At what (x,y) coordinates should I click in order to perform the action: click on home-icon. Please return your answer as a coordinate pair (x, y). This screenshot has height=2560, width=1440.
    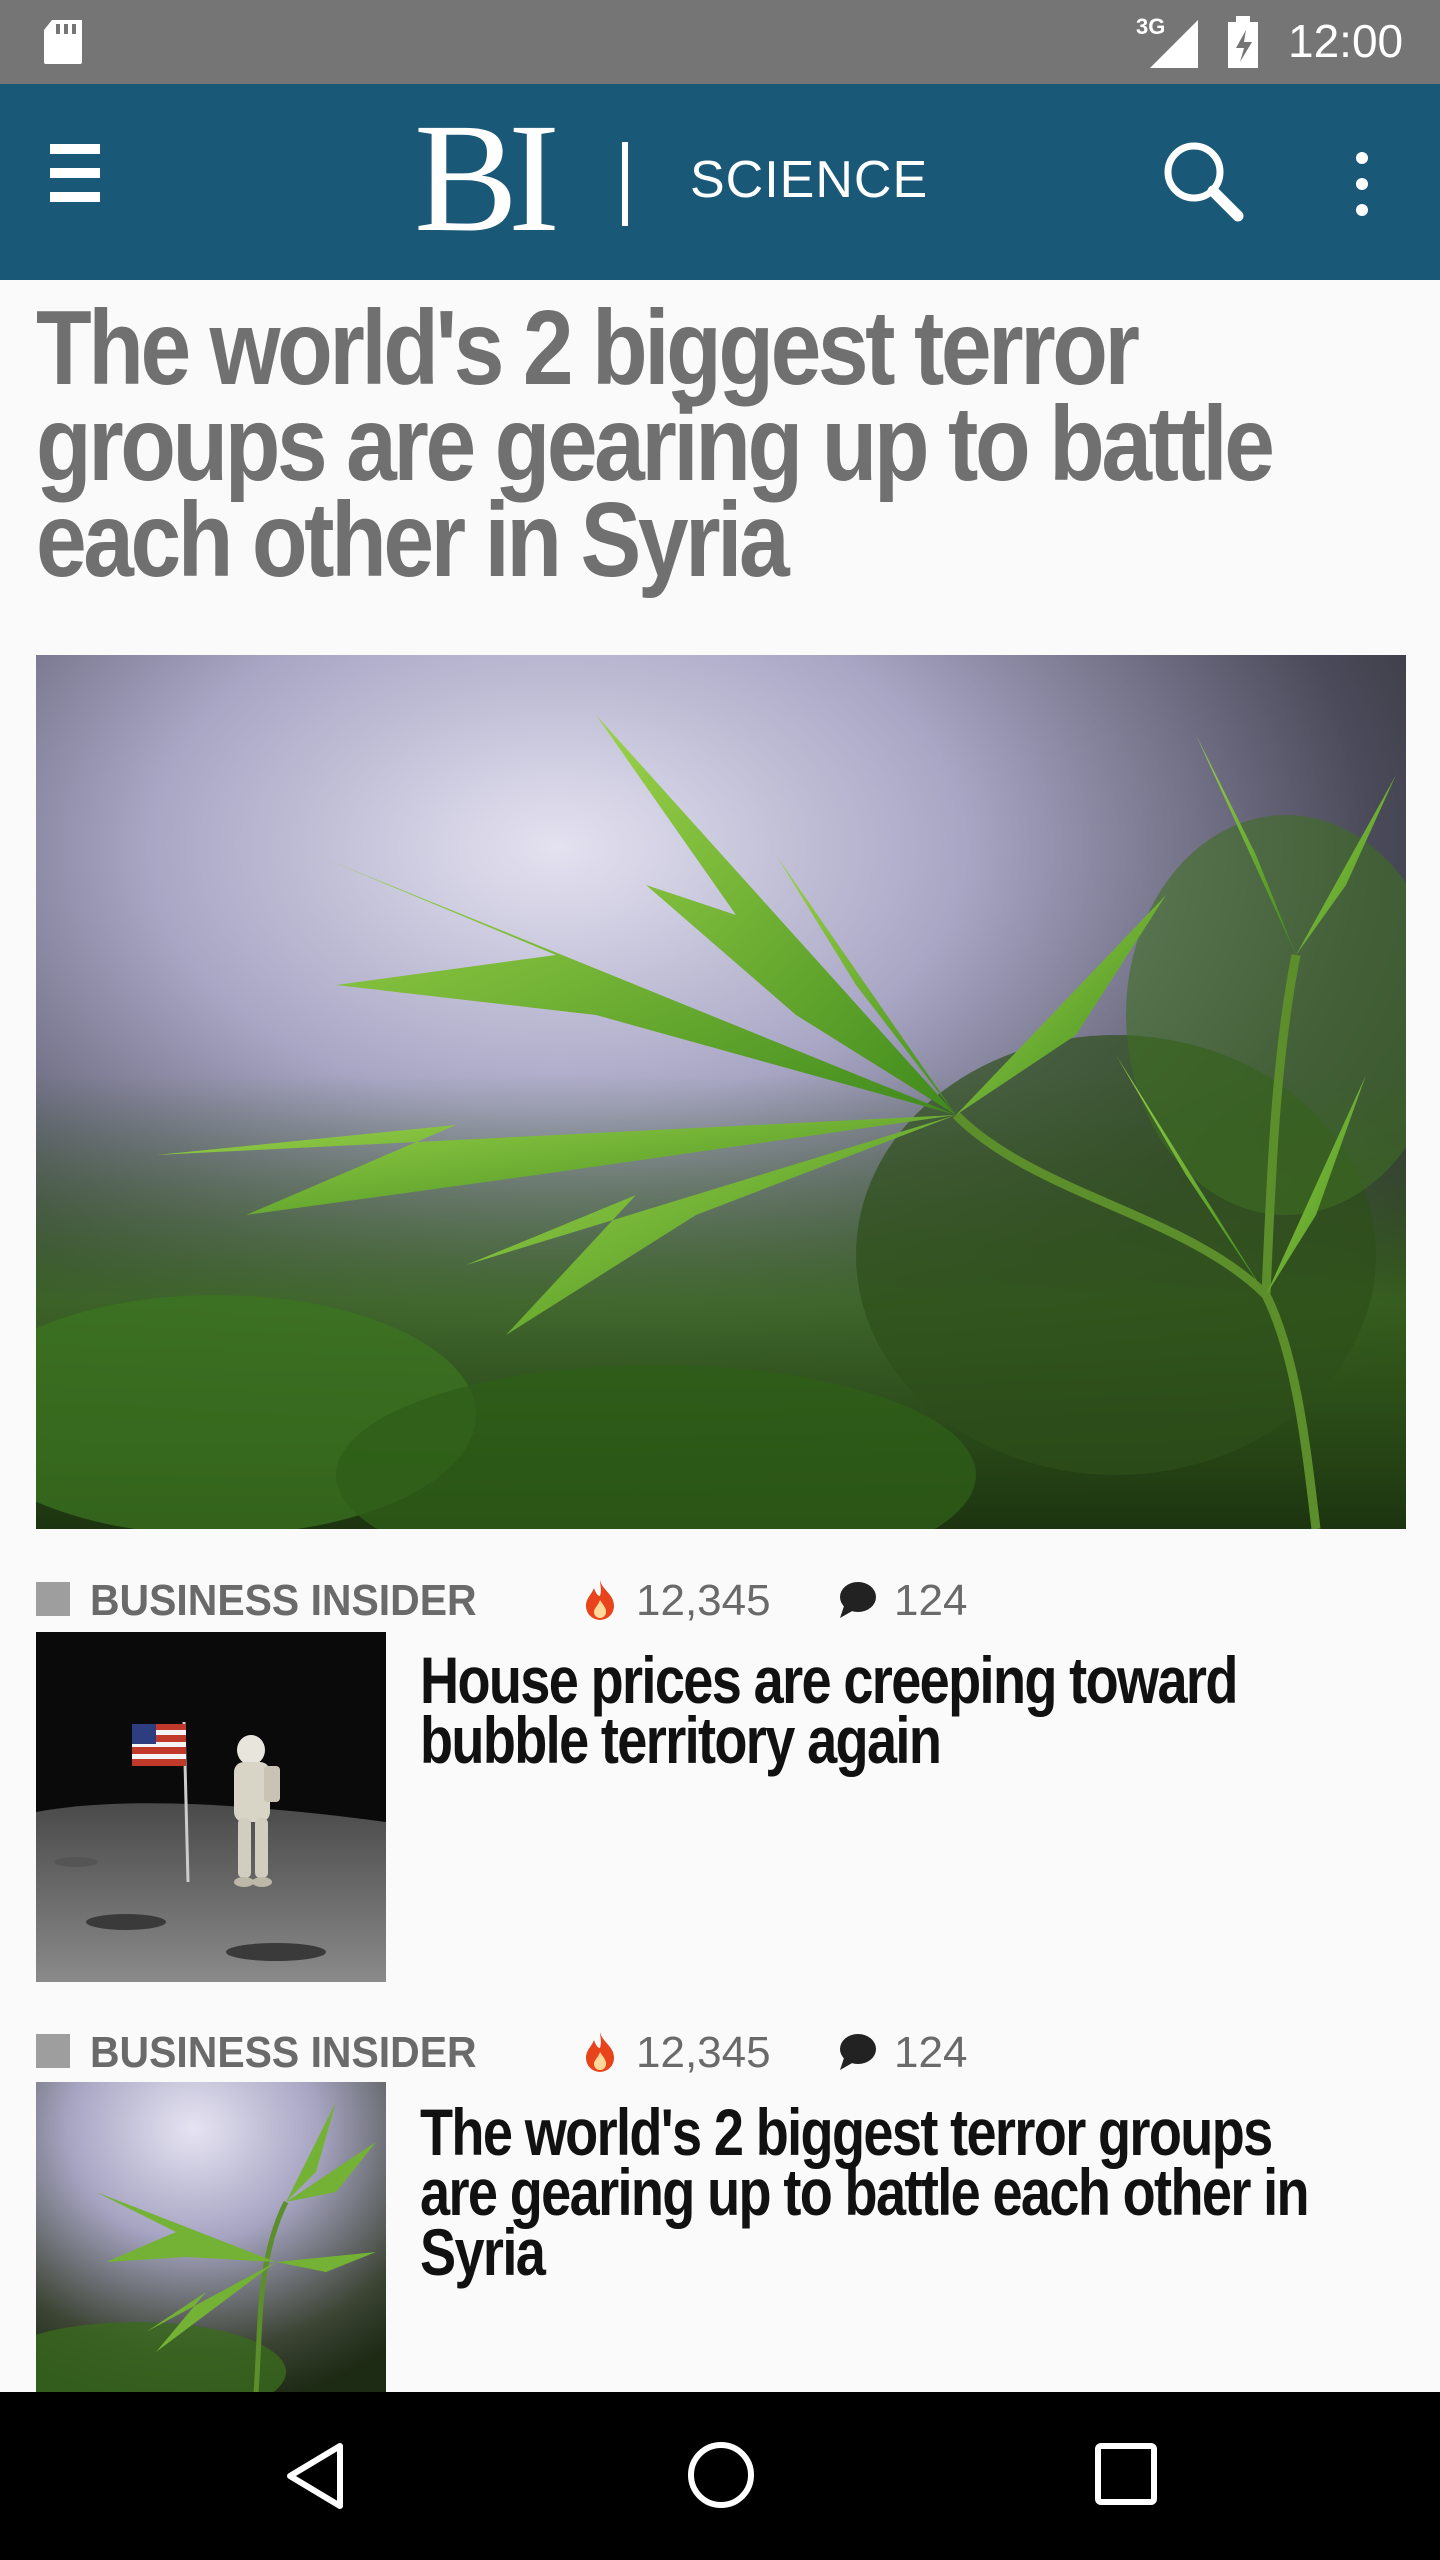
    Looking at the image, I should click on (721, 2477).